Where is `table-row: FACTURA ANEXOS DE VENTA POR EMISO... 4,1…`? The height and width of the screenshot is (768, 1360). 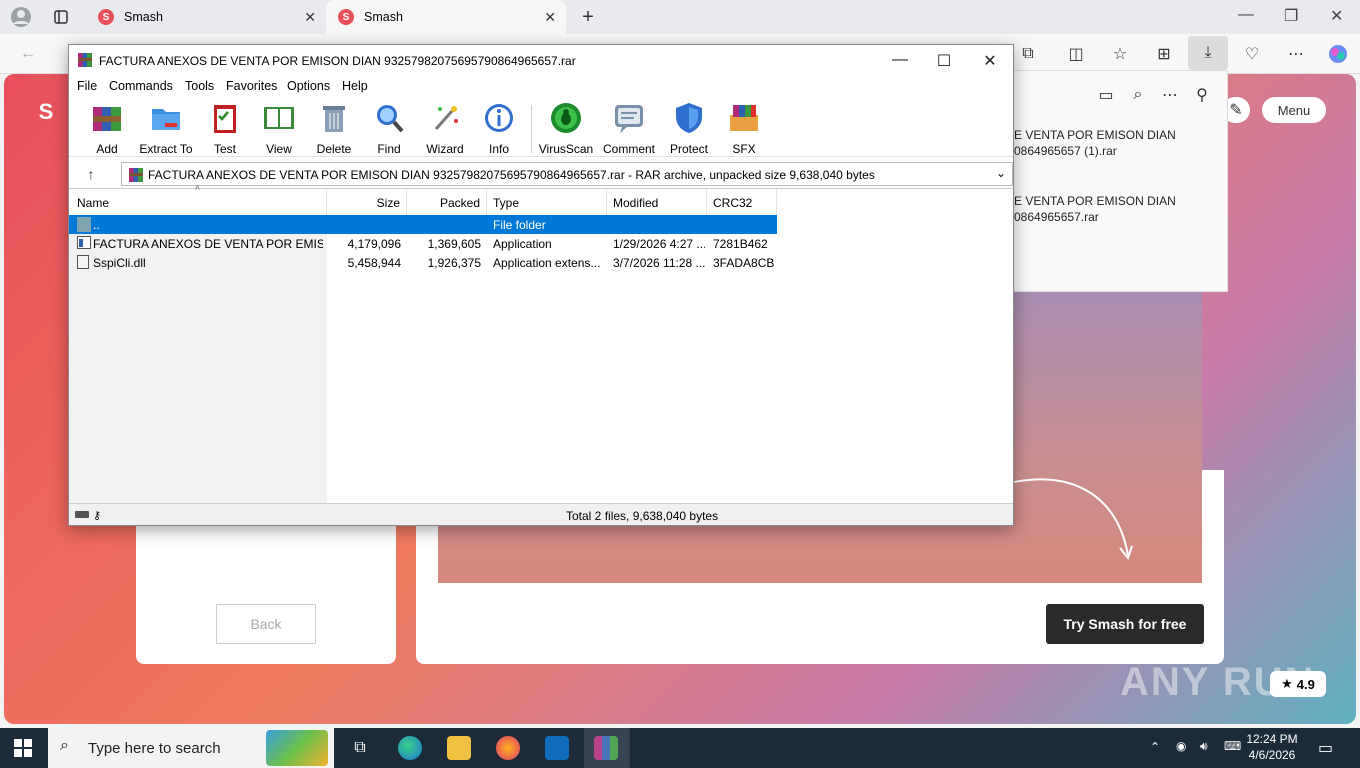 table-row: FACTURA ANEXOS DE VENTA POR EMISO... 4,1… is located at coordinates (423, 243).